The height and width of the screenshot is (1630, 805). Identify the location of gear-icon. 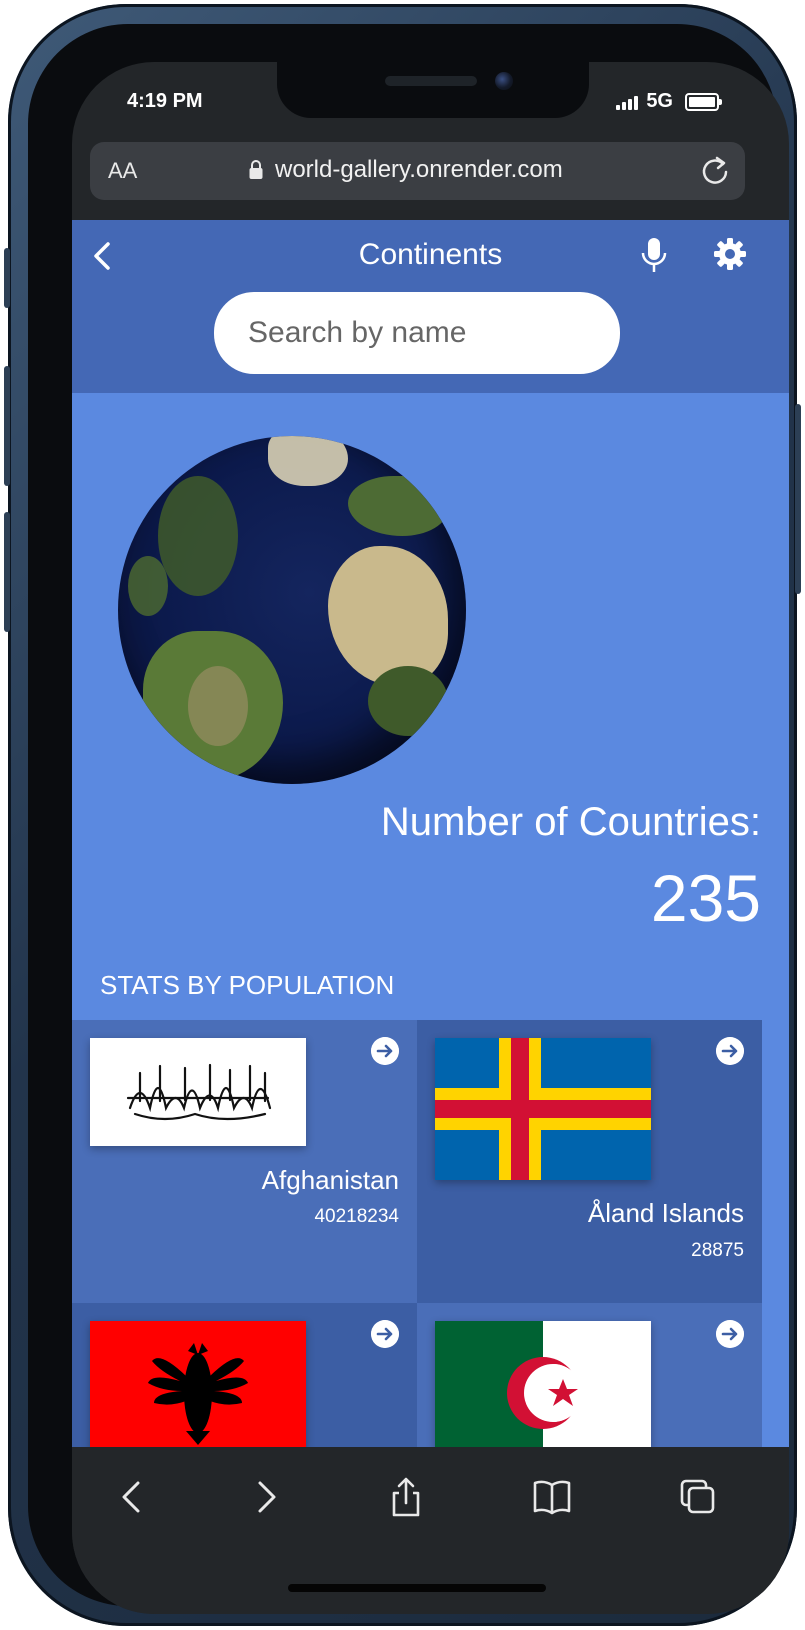
(730, 254).